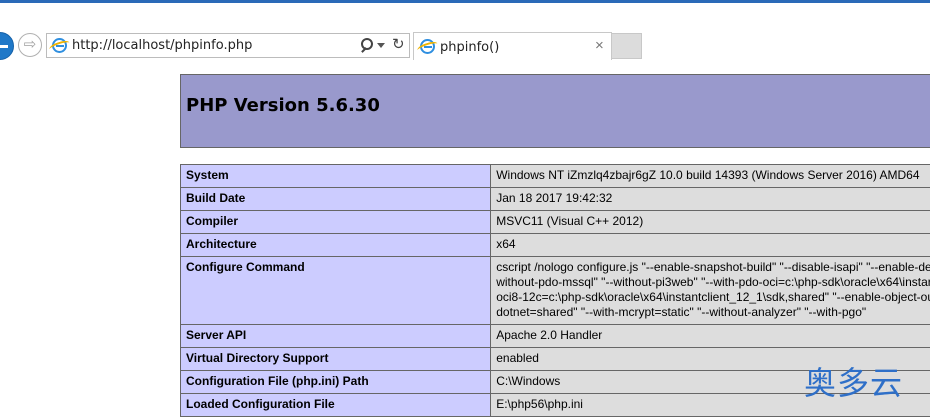  I want to click on table-row: Architecturex64, so click(555, 245).